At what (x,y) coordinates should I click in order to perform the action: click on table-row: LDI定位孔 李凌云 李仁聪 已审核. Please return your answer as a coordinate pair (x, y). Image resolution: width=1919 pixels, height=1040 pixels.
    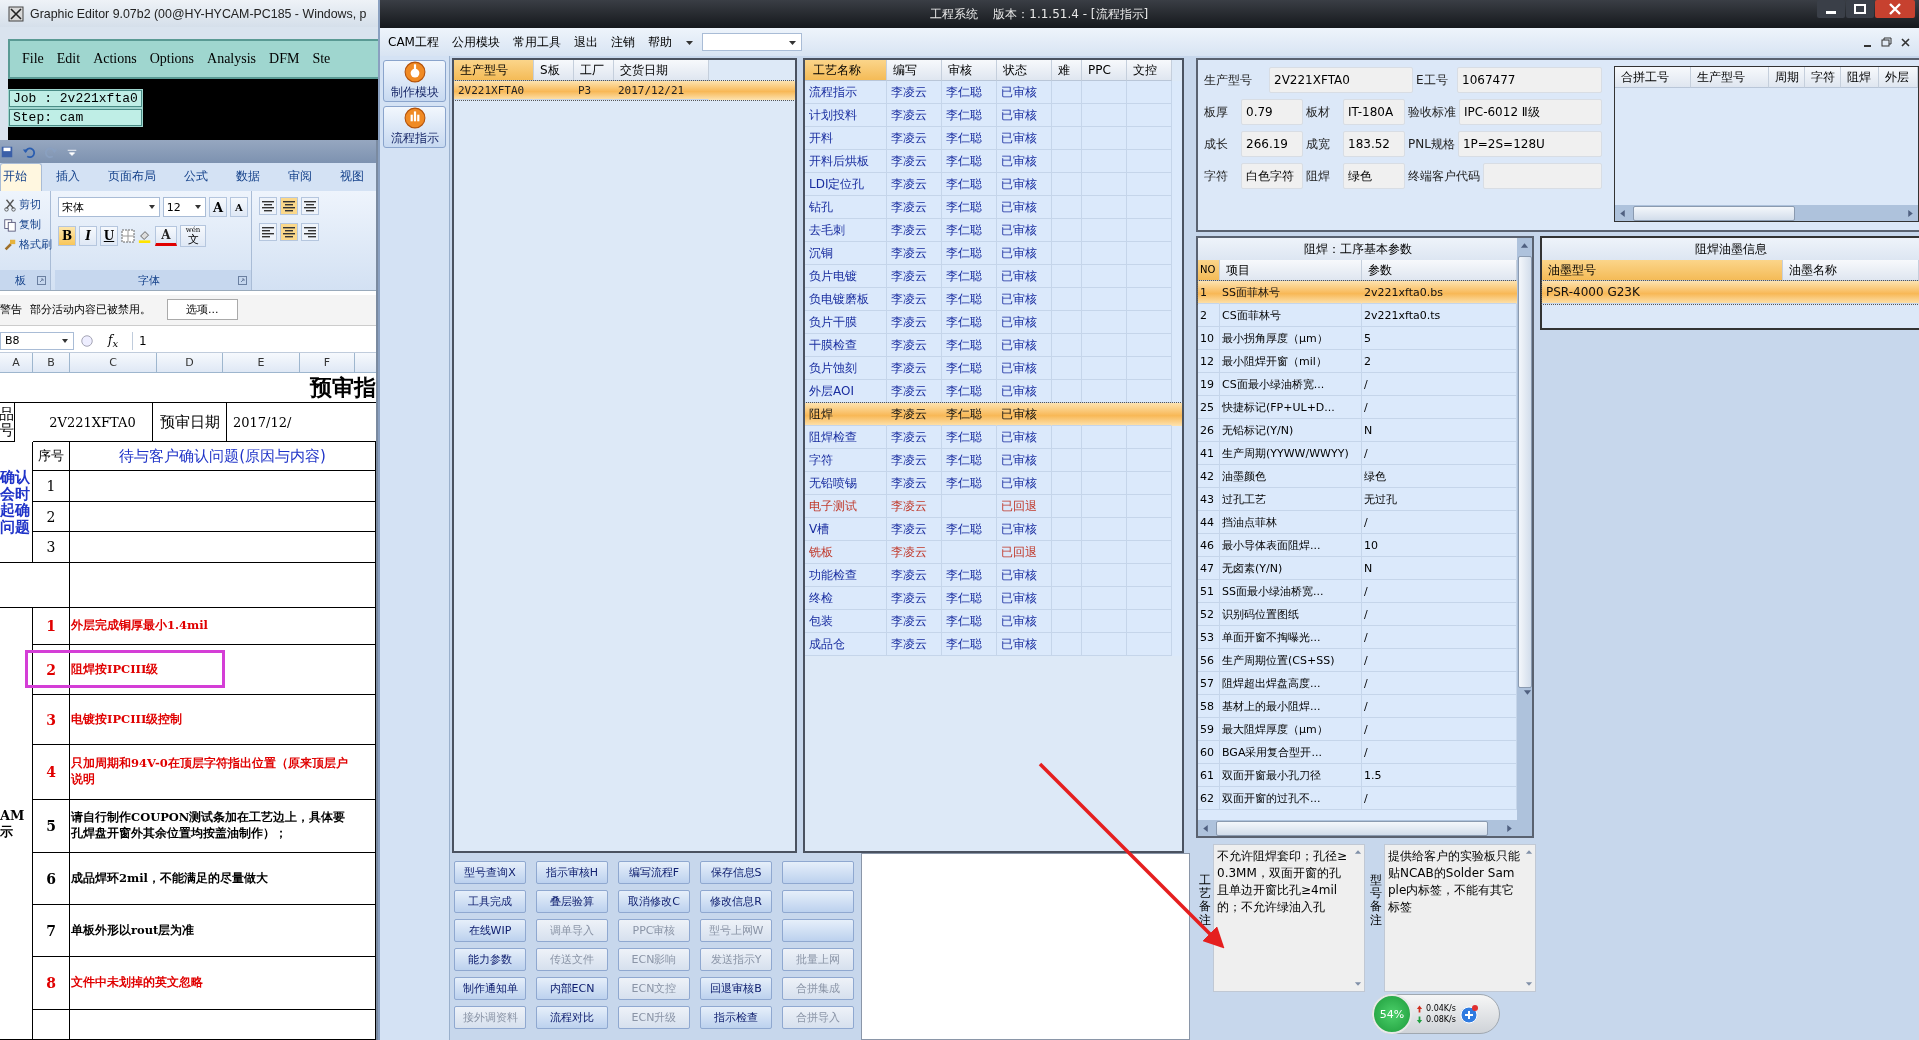
    Looking at the image, I should click on (993, 184).